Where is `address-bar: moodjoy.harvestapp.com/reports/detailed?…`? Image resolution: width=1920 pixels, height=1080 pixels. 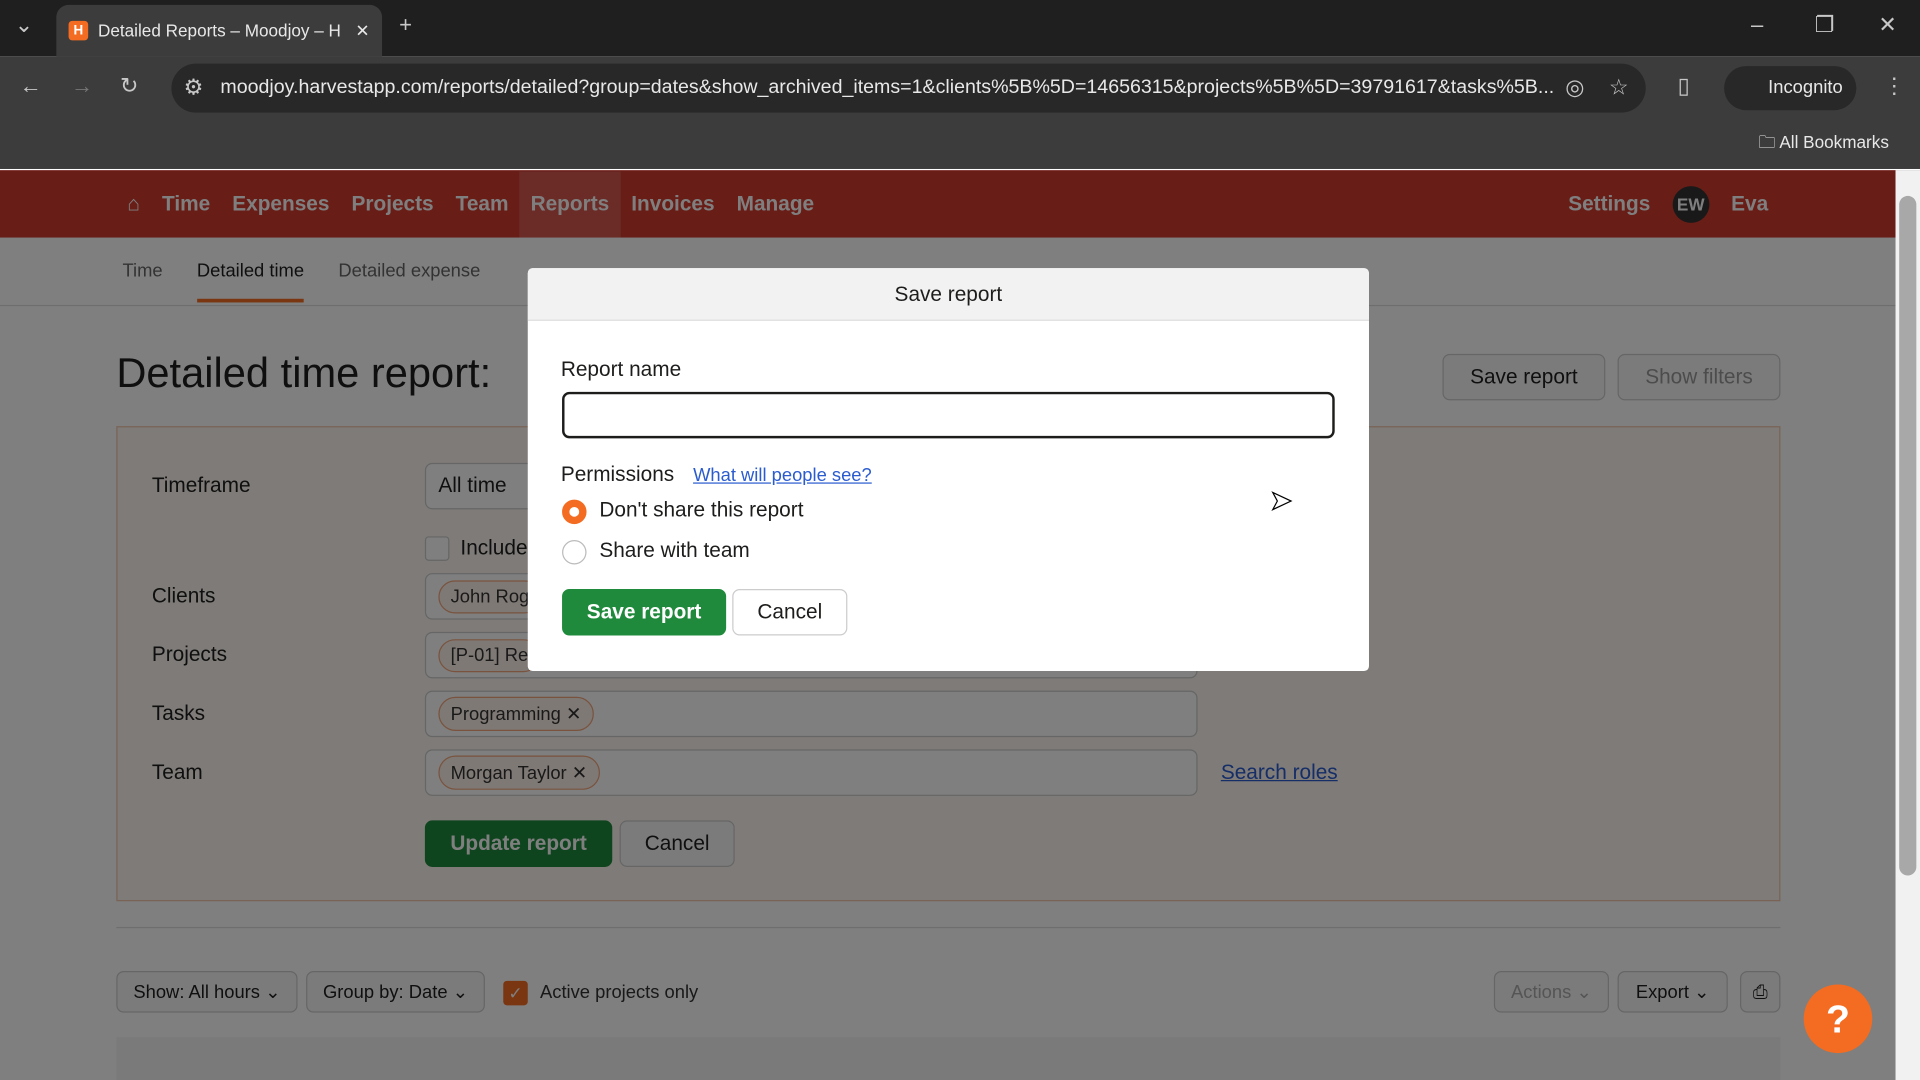
address-bar: moodjoy.harvestapp.com/reports/detailed?… is located at coordinates (908, 88).